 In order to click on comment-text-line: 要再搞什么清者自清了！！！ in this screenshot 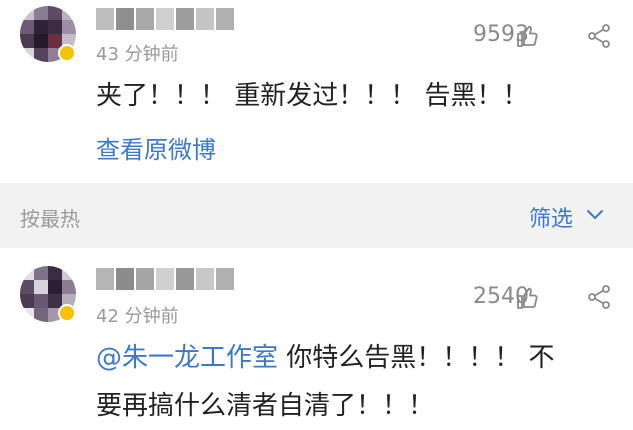, I will do `click(265, 406)`.